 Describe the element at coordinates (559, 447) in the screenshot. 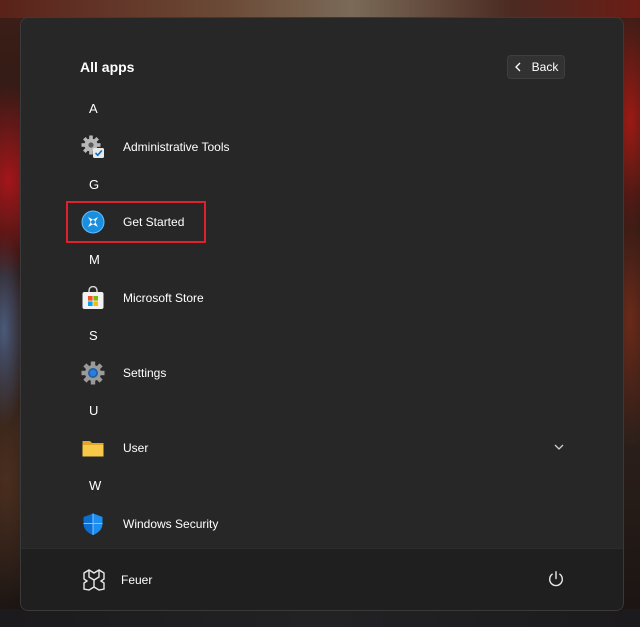

I see `chevron-down-icon` at that location.